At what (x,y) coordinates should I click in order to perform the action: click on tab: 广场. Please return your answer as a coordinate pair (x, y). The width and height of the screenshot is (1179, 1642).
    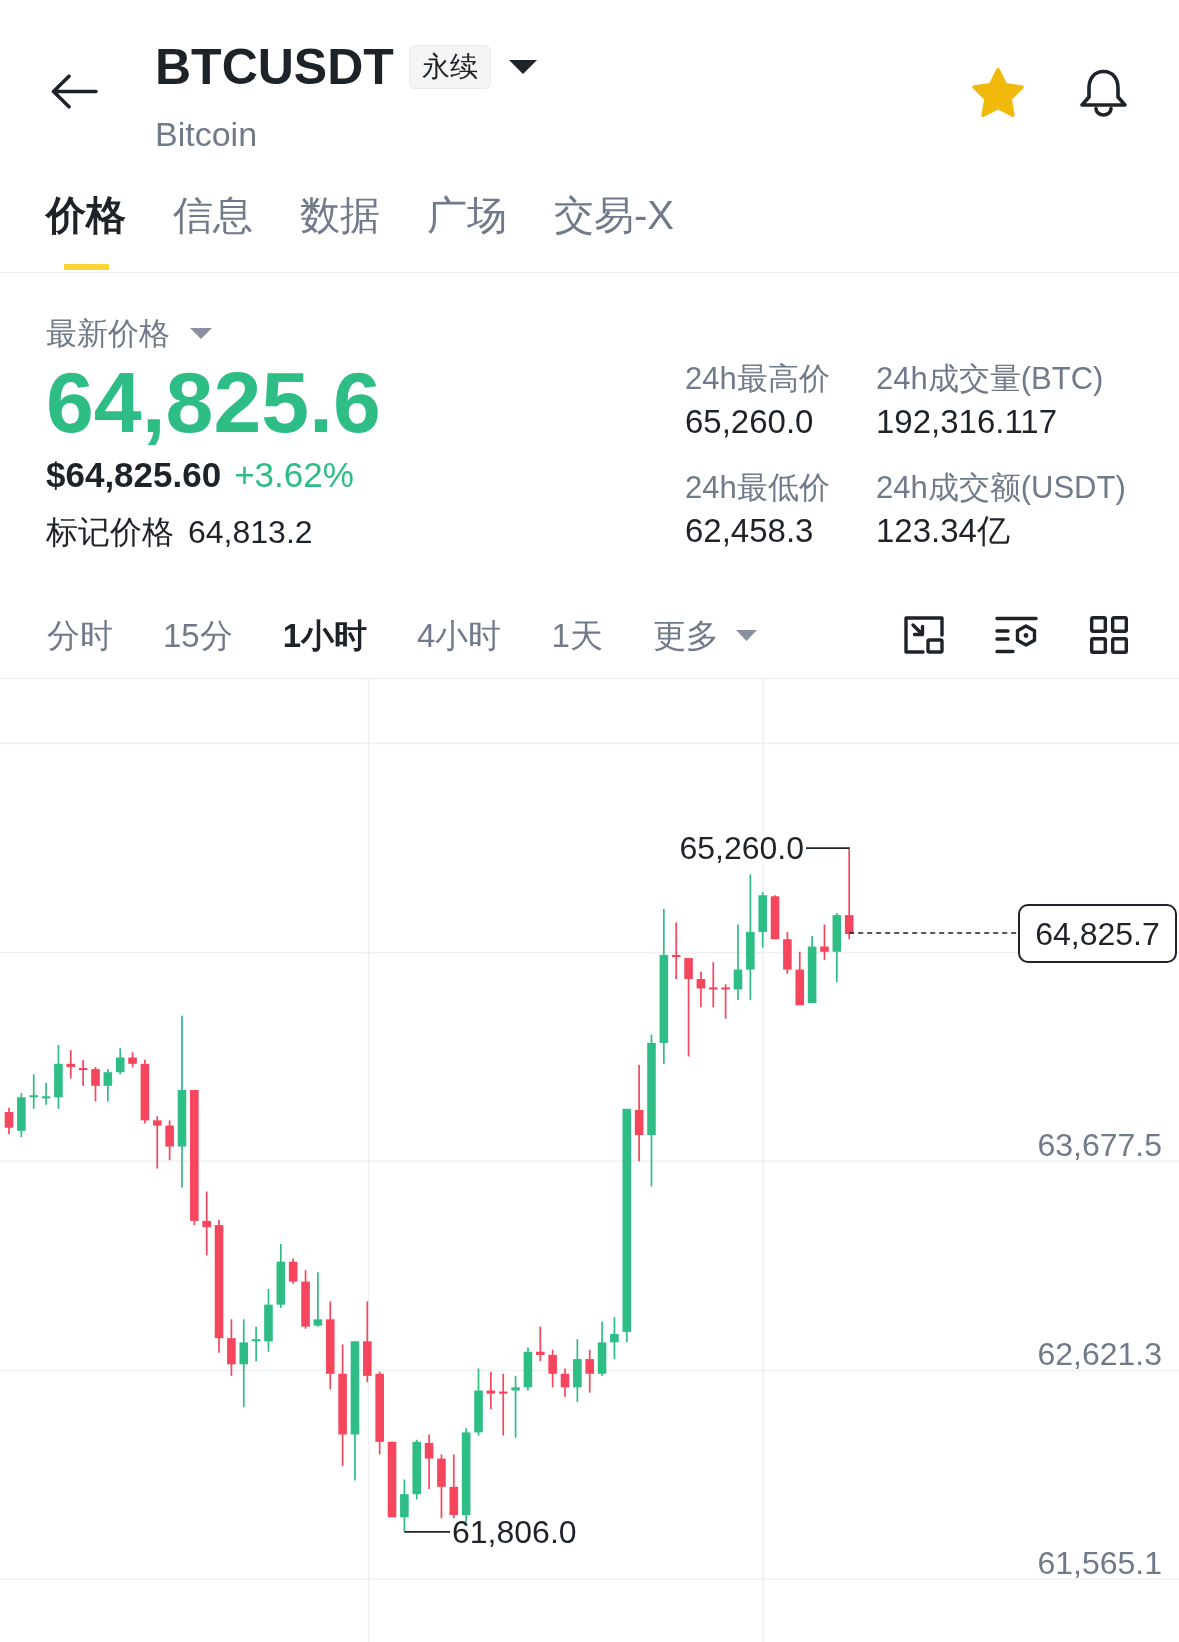
    Looking at the image, I should click on (467, 228).